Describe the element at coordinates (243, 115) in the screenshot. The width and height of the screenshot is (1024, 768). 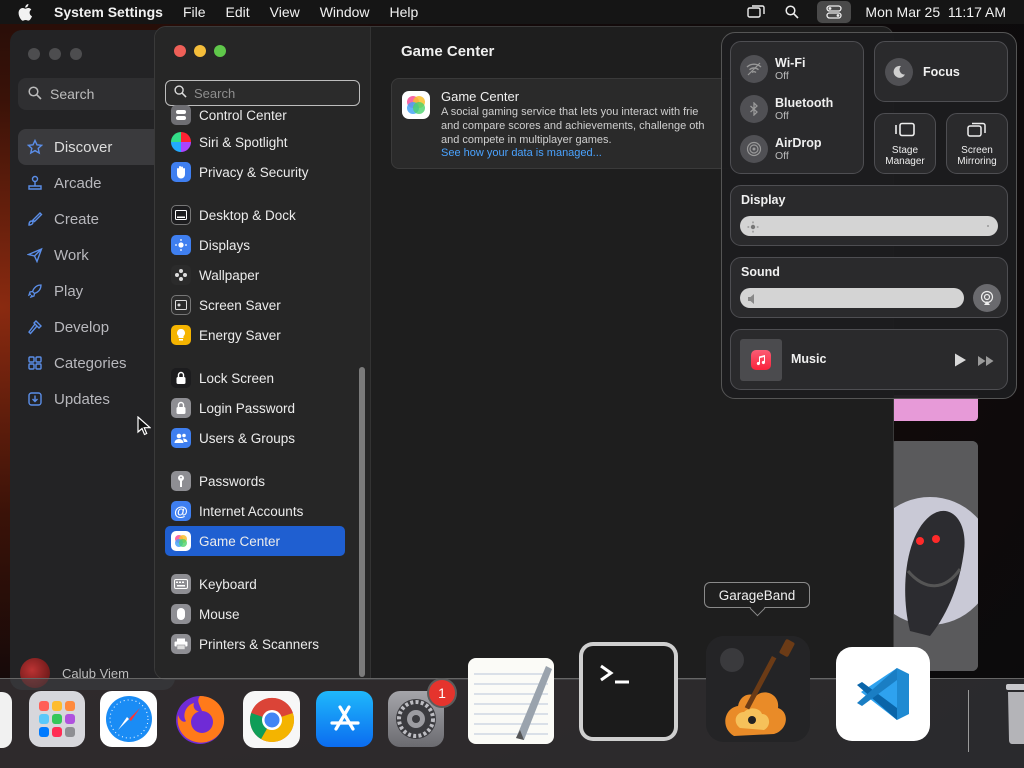
I see `sidebar-item-label: Control Center` at that location.